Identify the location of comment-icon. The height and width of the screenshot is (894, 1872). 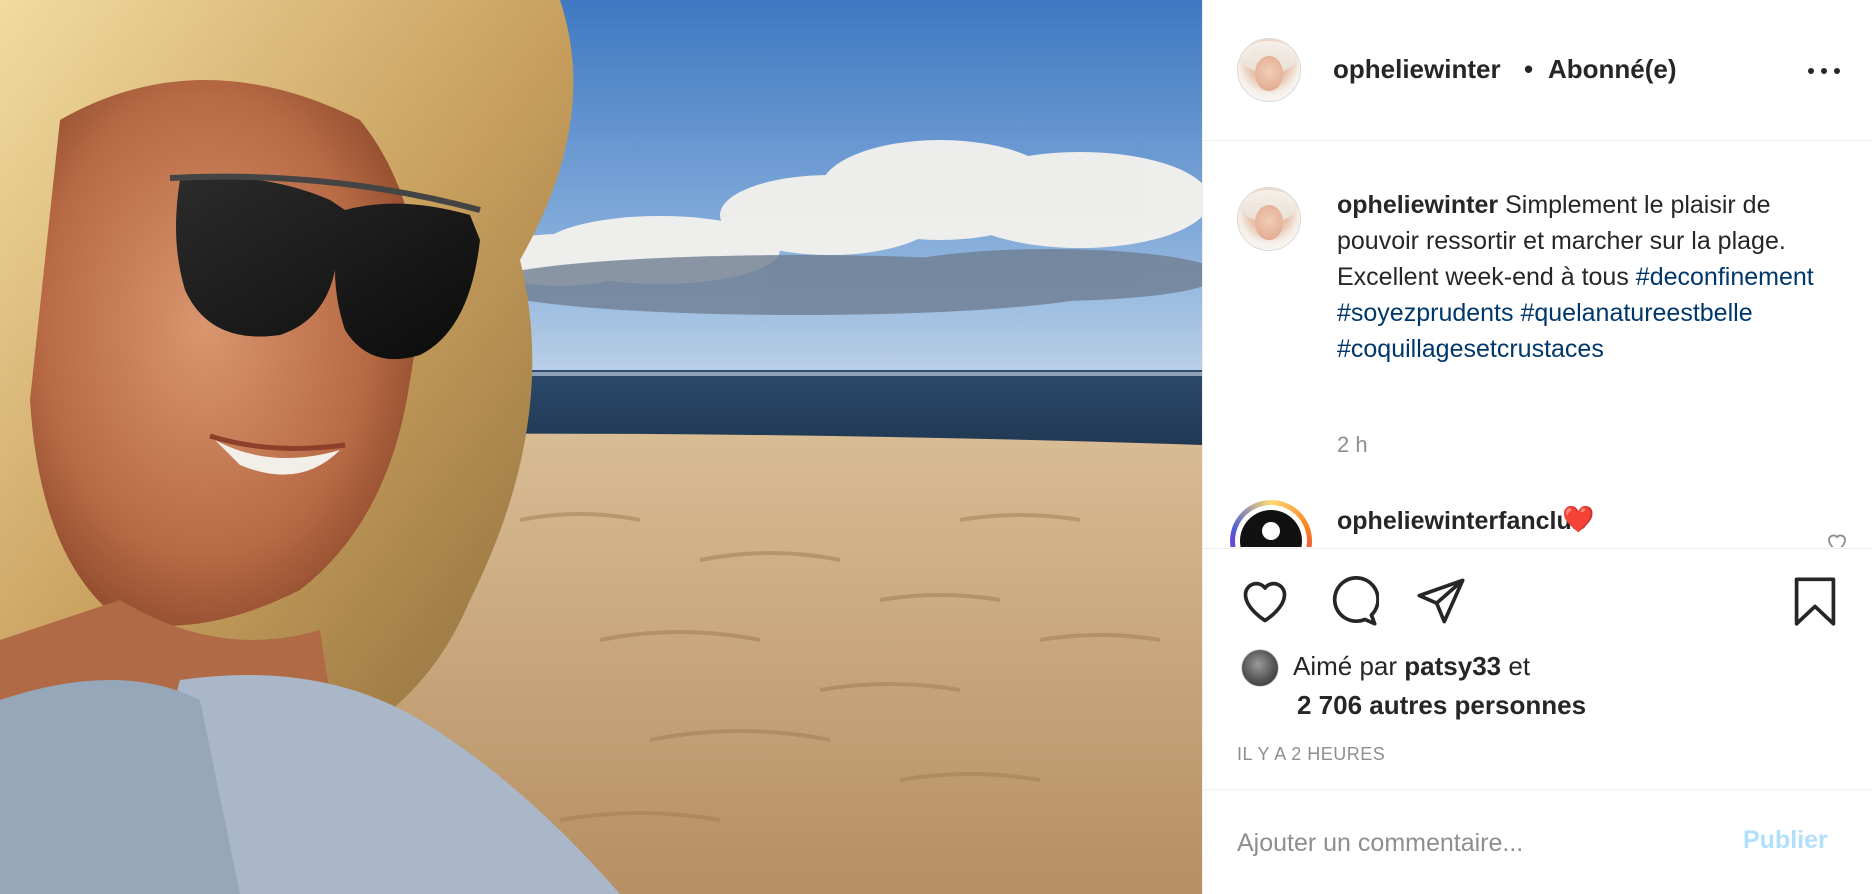
(1353, 601).